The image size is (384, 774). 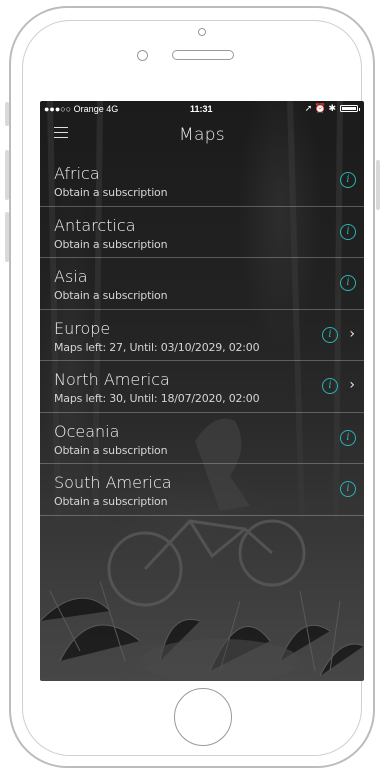 What do you see at coordinates (81, 109) in the screenshot?
I see `carrier-label: ●●●○○ Orange 4G` at bounding box center [81, 109].